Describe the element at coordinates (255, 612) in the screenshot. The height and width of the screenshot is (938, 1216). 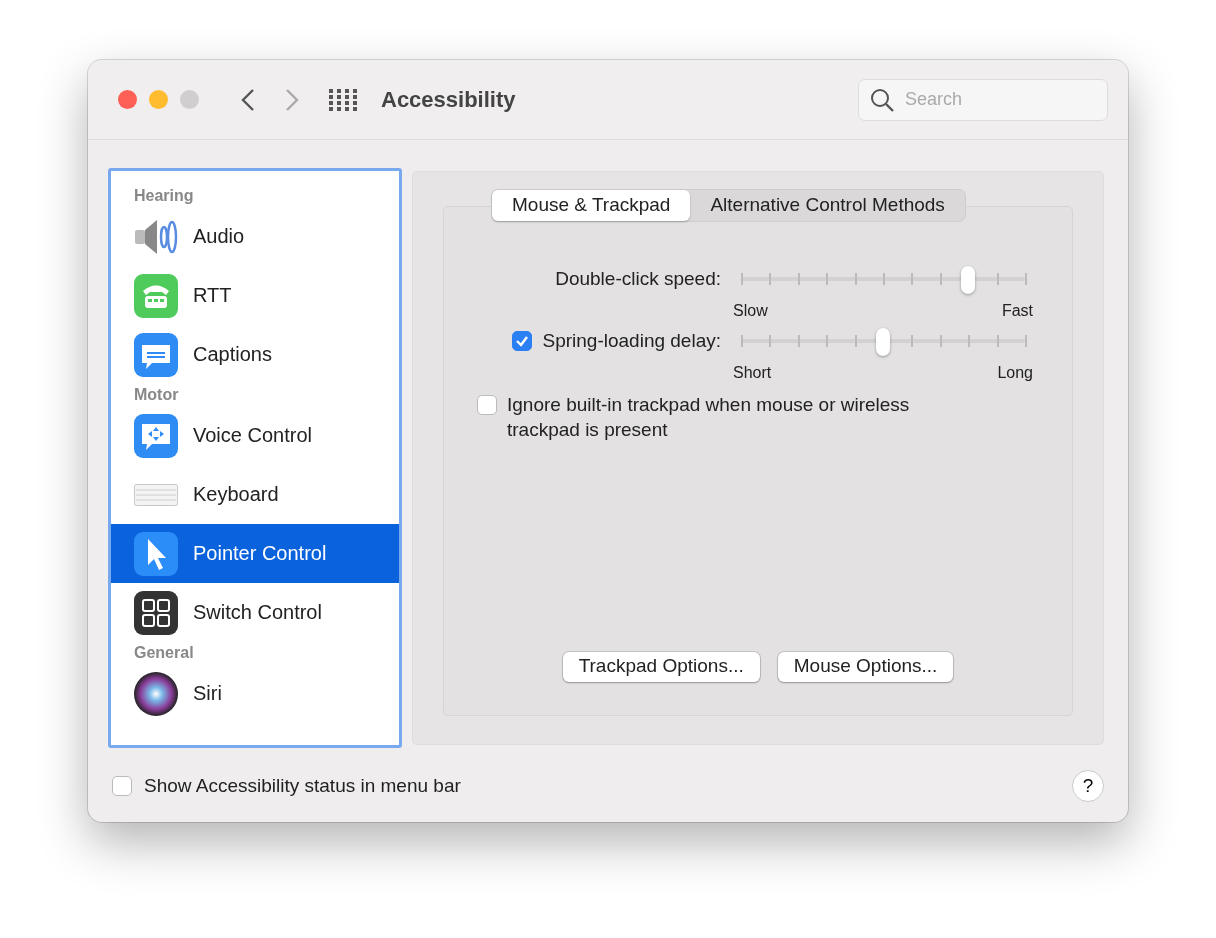
I see `sidebar-item: Switch Control` at that location.